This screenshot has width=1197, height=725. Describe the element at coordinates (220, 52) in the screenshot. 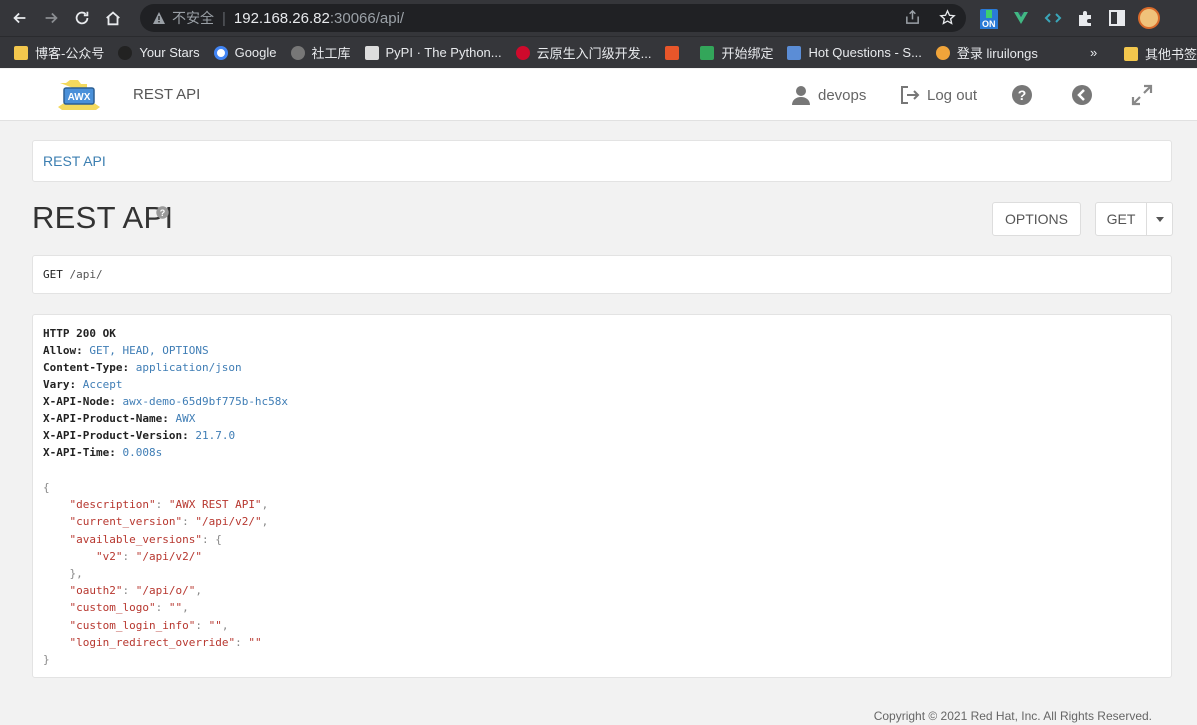

I see `google-icon` at that location.